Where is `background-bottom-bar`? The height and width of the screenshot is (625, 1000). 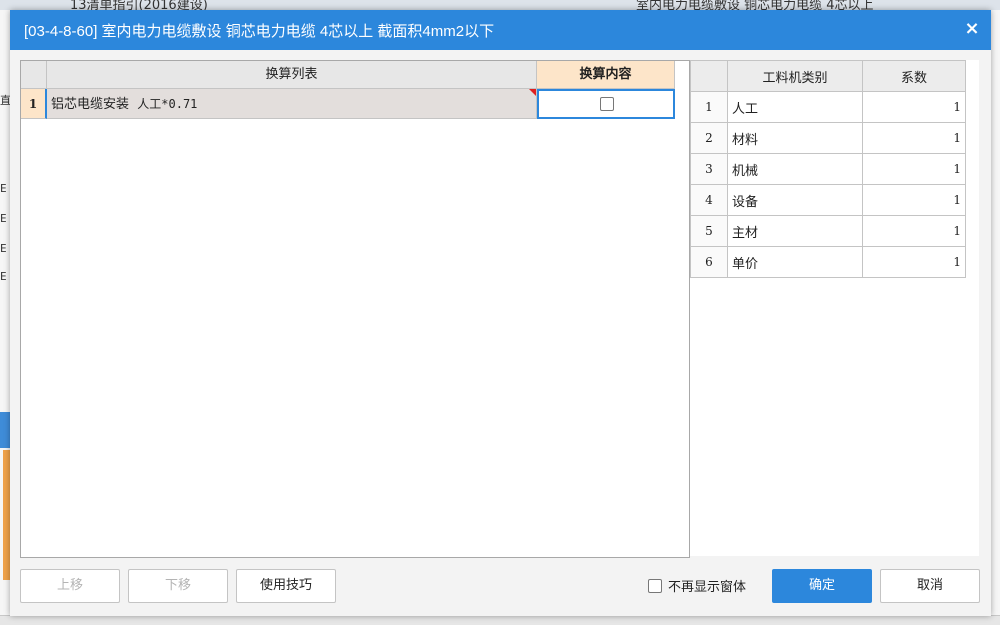 background-bottom-bar is located at coordinates (500, 620).